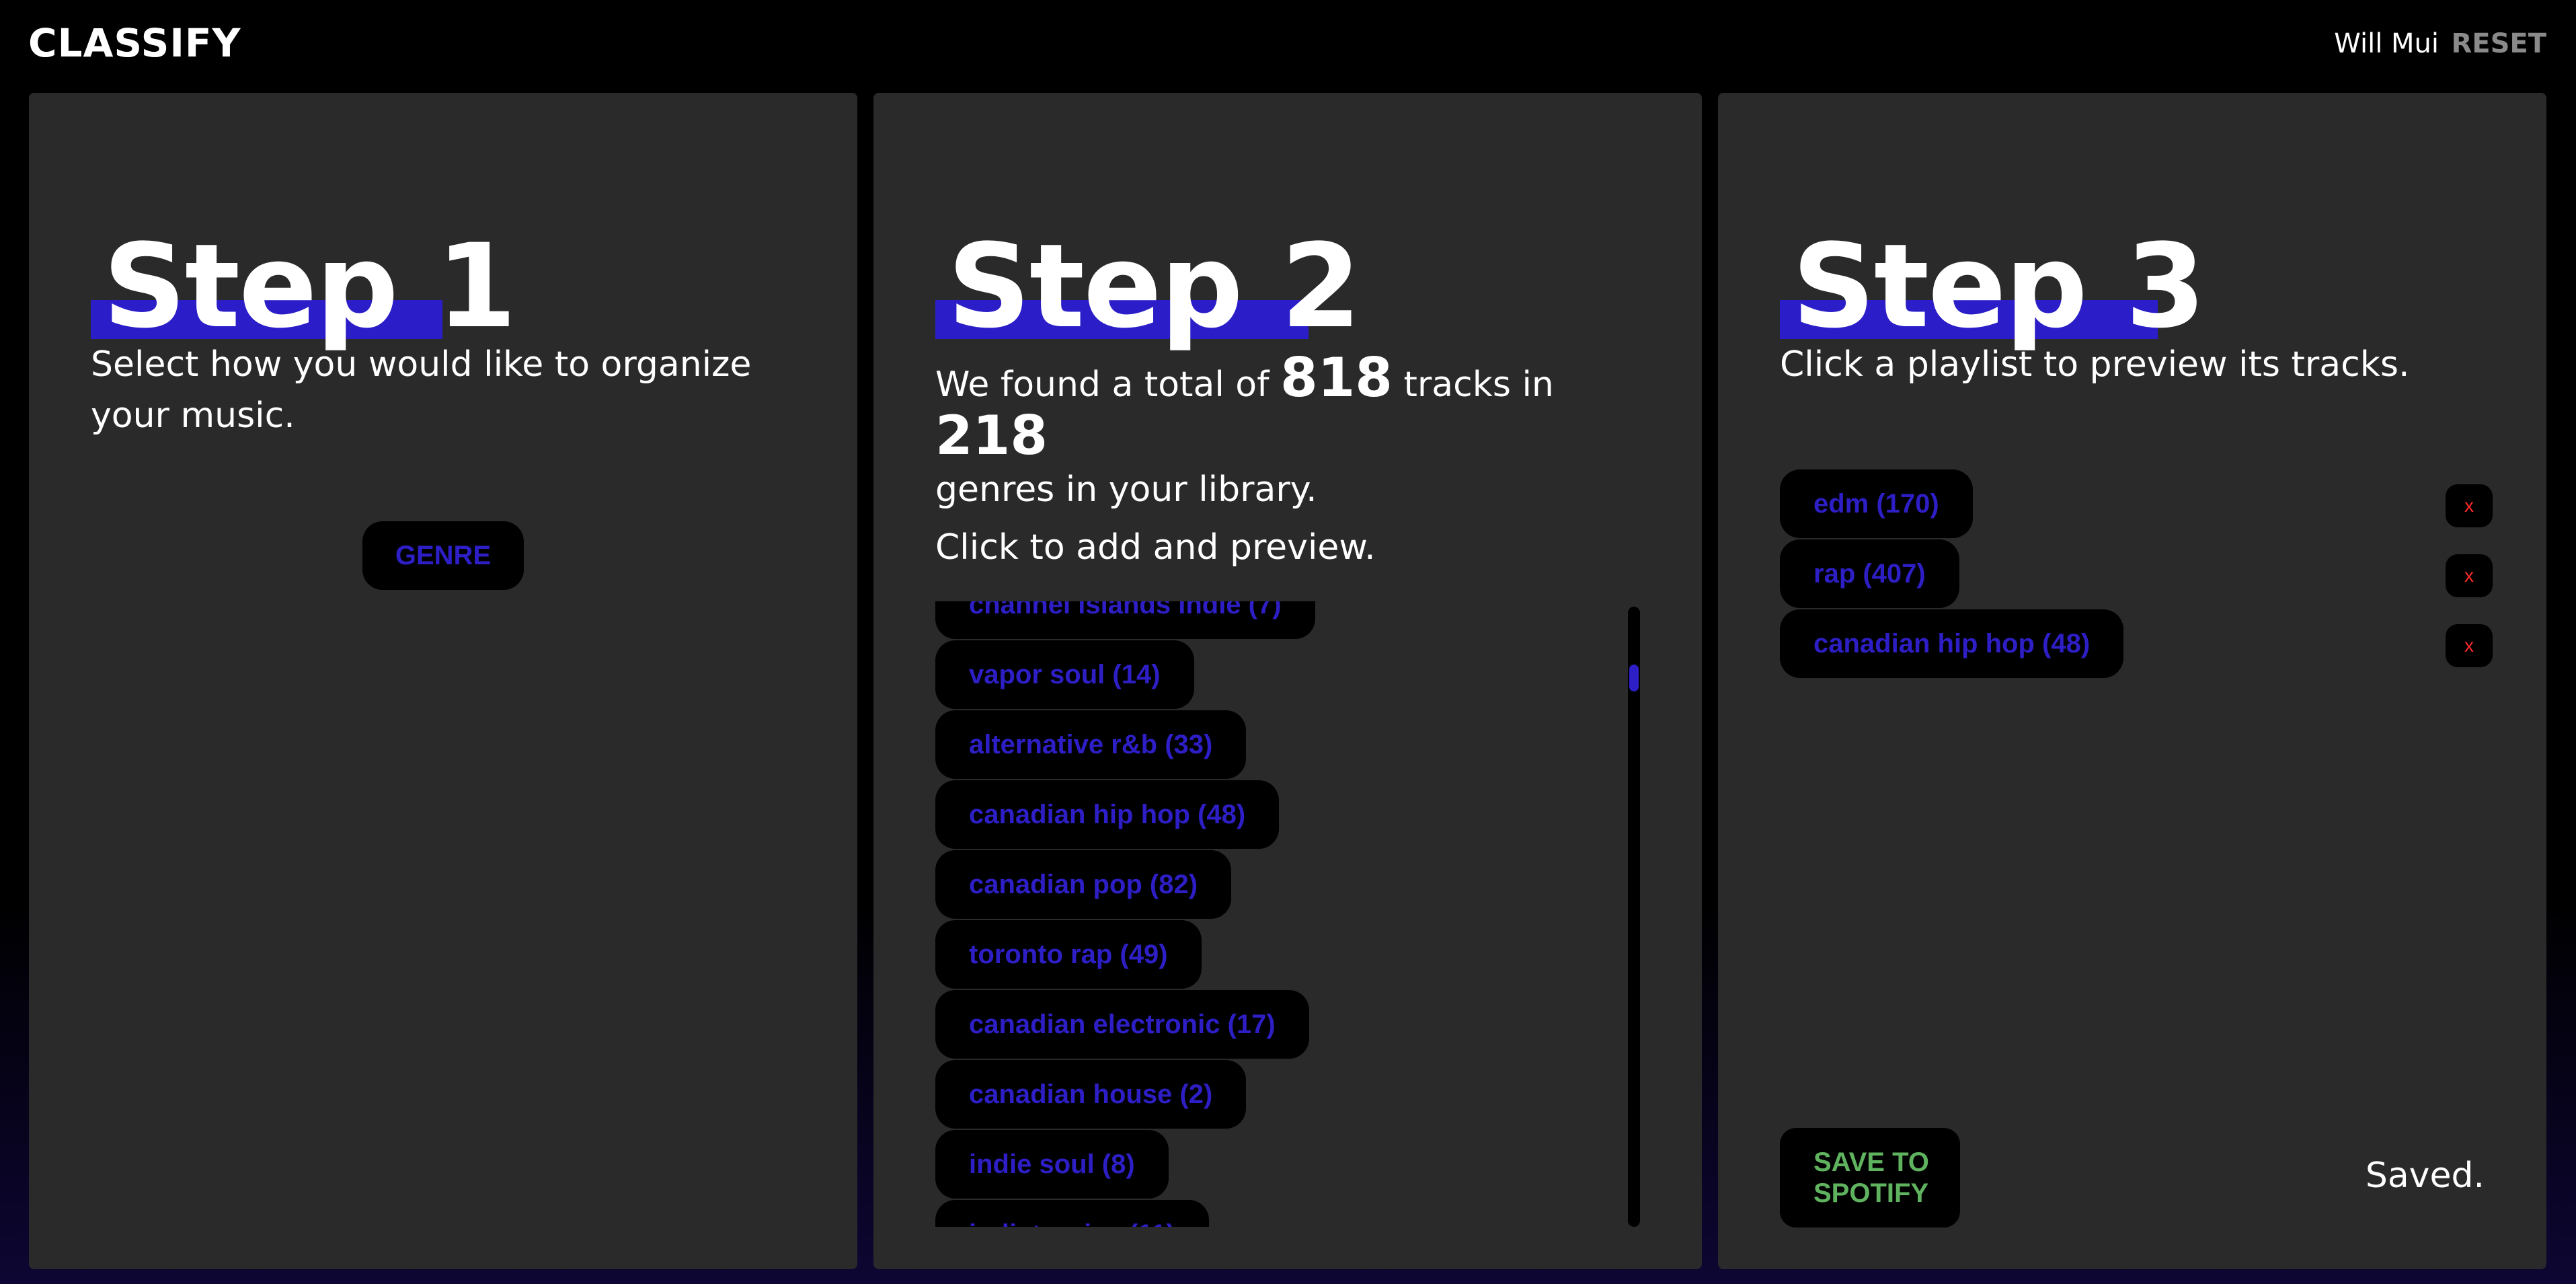 This screenshot has width=2576, height=1284. I want to click on step-1-title: Step 1, so click(309, 286).